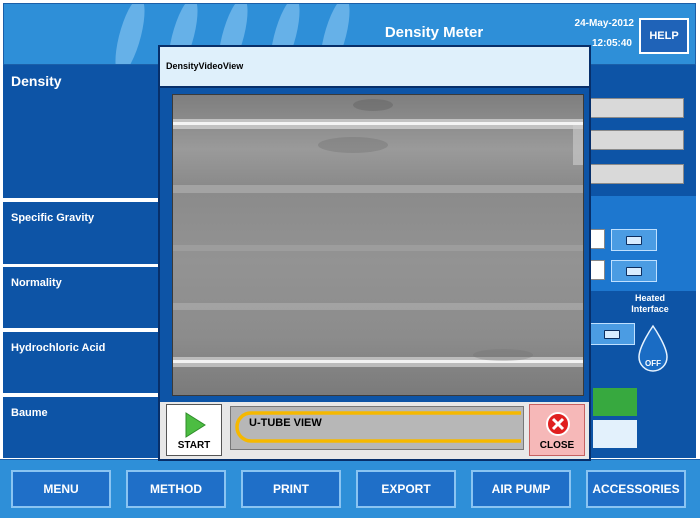  What do you see at coordinates (29, 413) in the screenshot?
I see `baume-label: Baume` at bounding box center [29, 413].